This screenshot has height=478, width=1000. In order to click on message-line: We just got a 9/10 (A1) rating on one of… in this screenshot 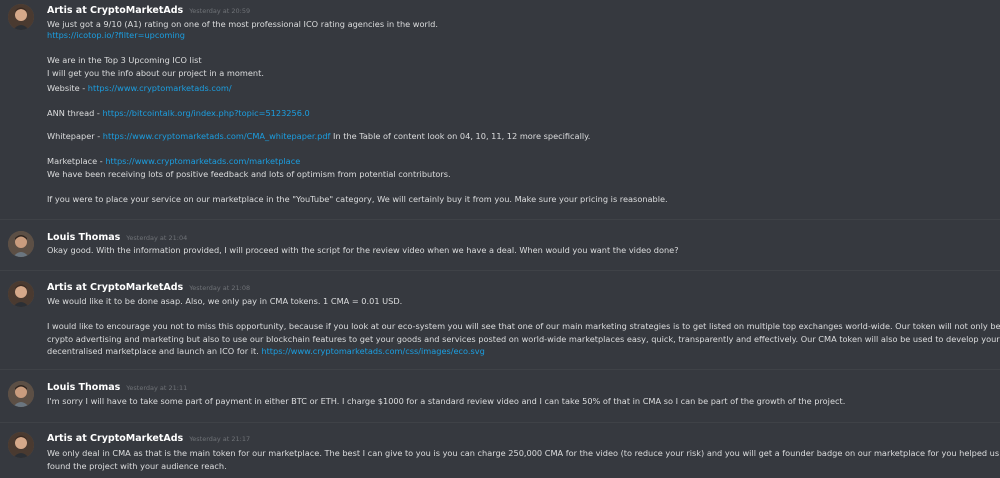, I will do `click(242, 24)`.